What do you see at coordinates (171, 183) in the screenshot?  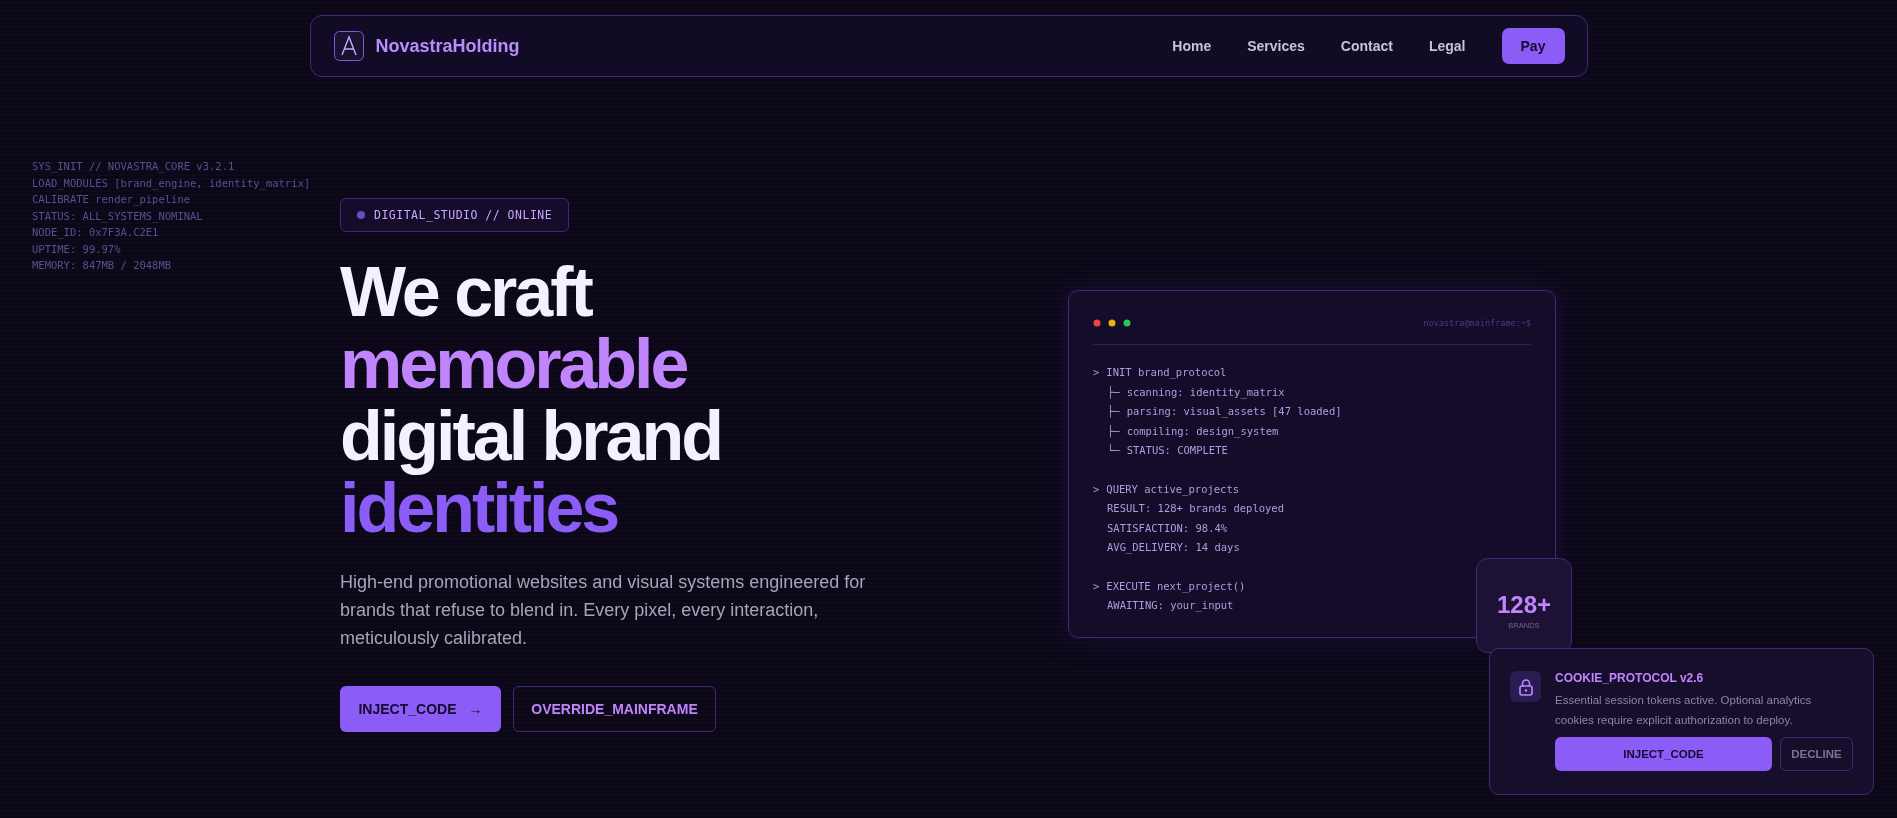 I see `background-log-line: LOAD_MODULES [brand_engine, identity_matrix]` at bounding box center [171, 183].